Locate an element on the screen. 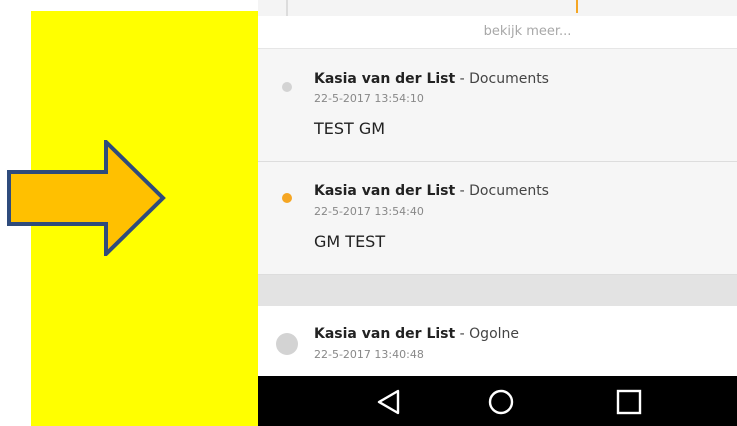 The width and height of the screenshot is (737, 426). entry-timestamp: 22-5-2017 13:54:10 is located at coordinates (369, 98).